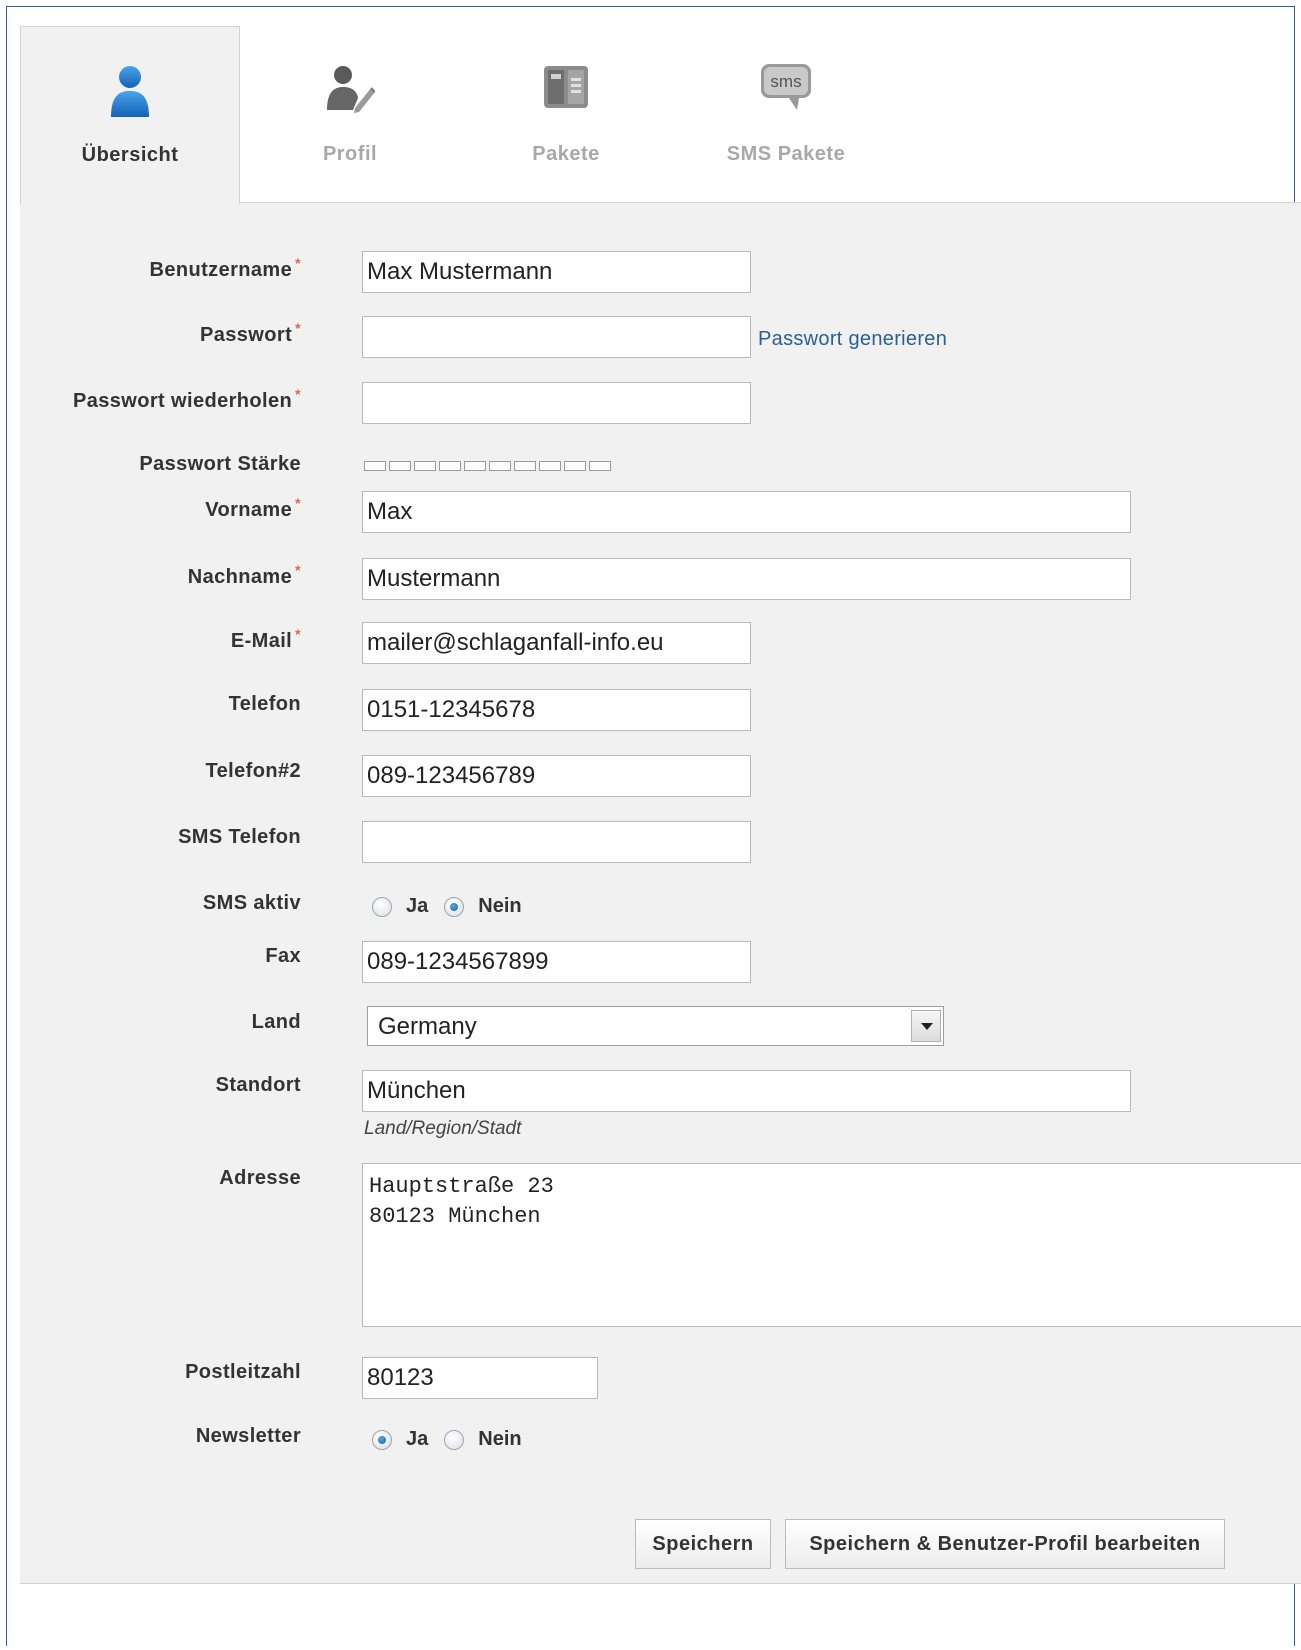 The image size is (1301, 1650). What do you see at coordinates (243, 1372) in the screenshot?
I see `zip-label: Postleitzahl` at bounding box center [243, 1372].